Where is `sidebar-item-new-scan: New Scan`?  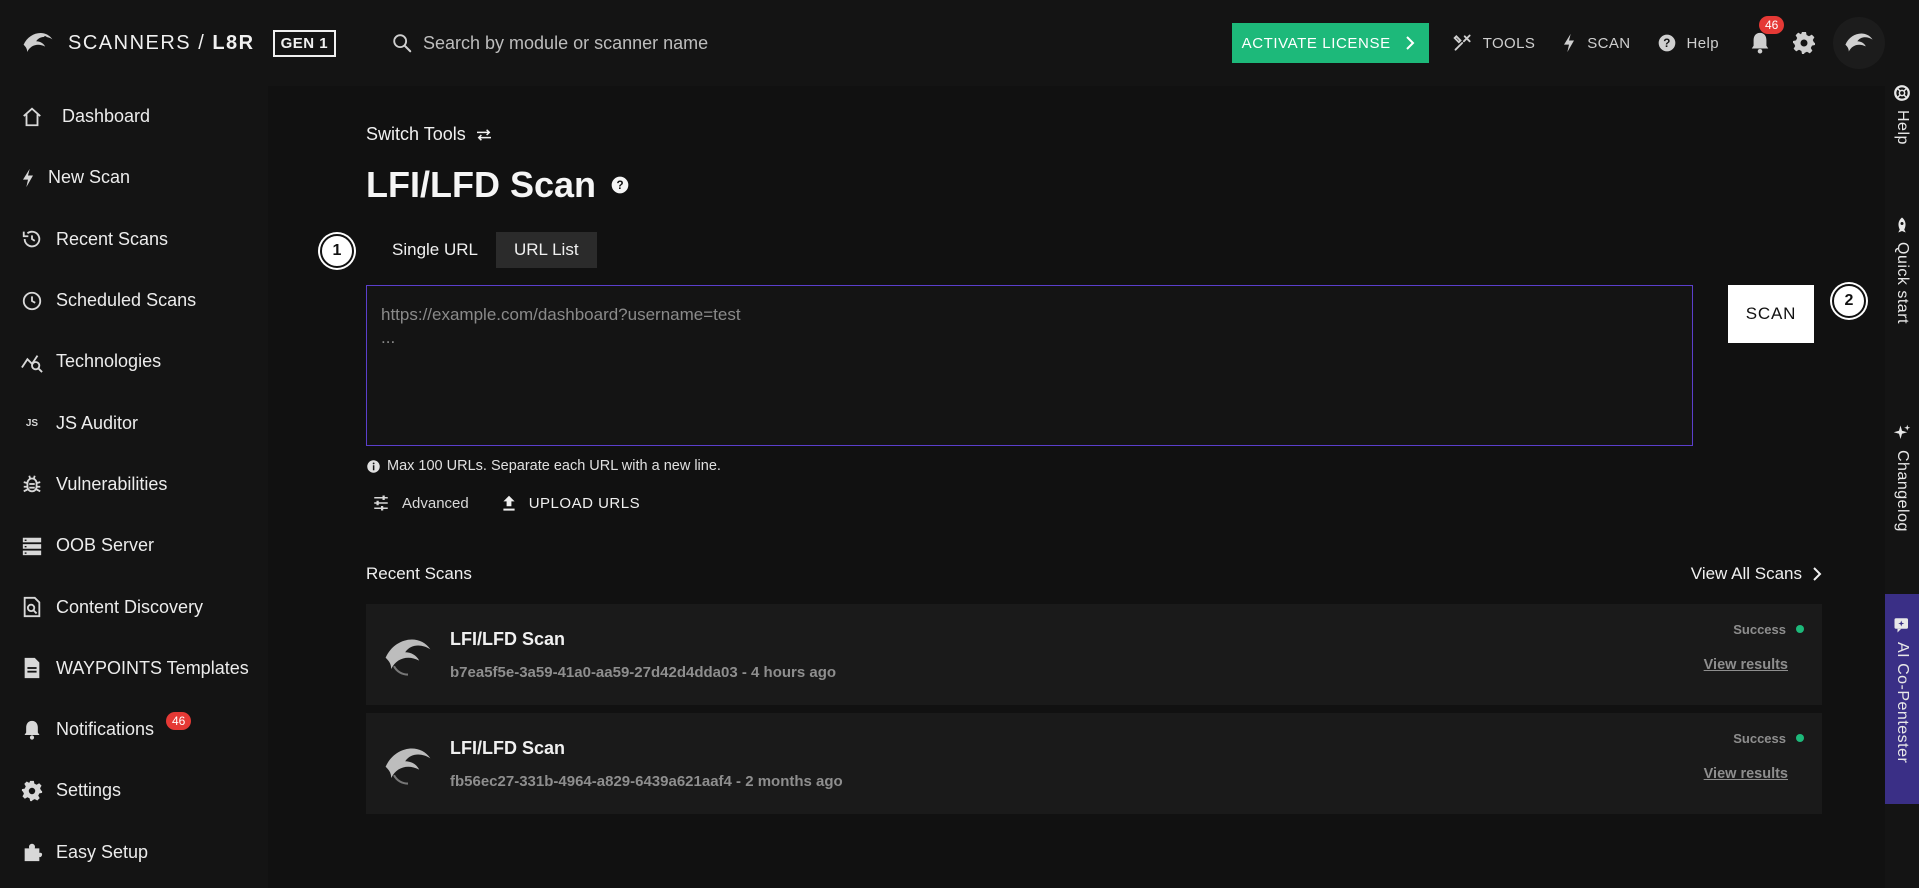
sidebar-item-new-scan: New Scan is located at coordinates (134, 177).